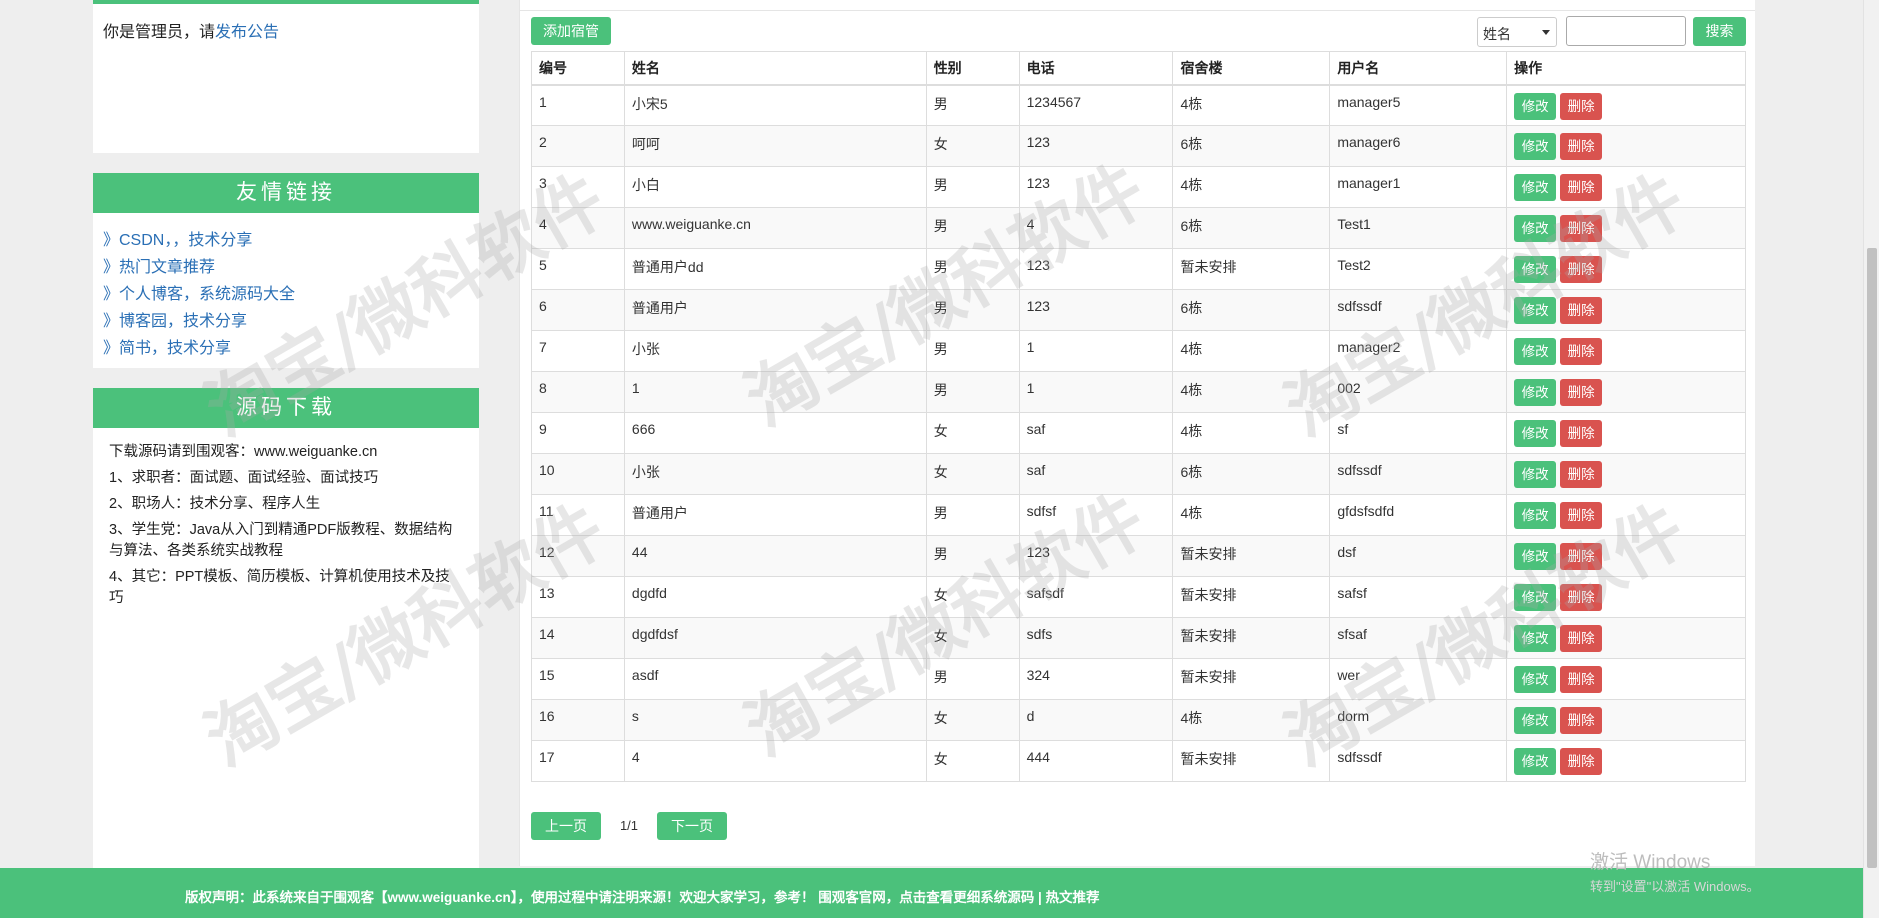  I want to click on table-cell: dgdfdsf, so click(775, 638).